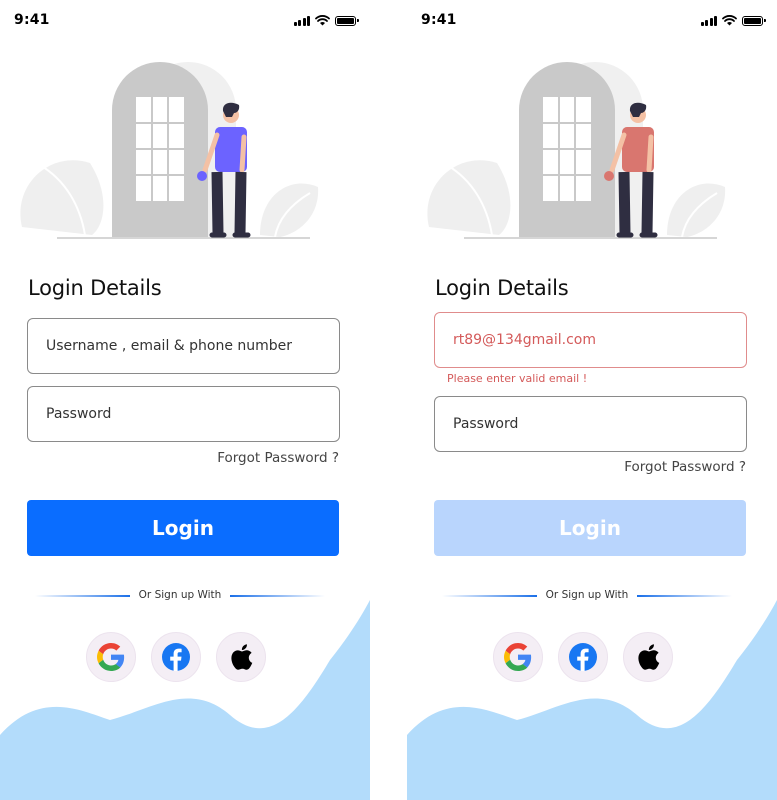  What do you see at coordinates (525, 340) in the screenshot?
I see `username-value: rt89@134gmail.com` at bounding box center [525, 340].